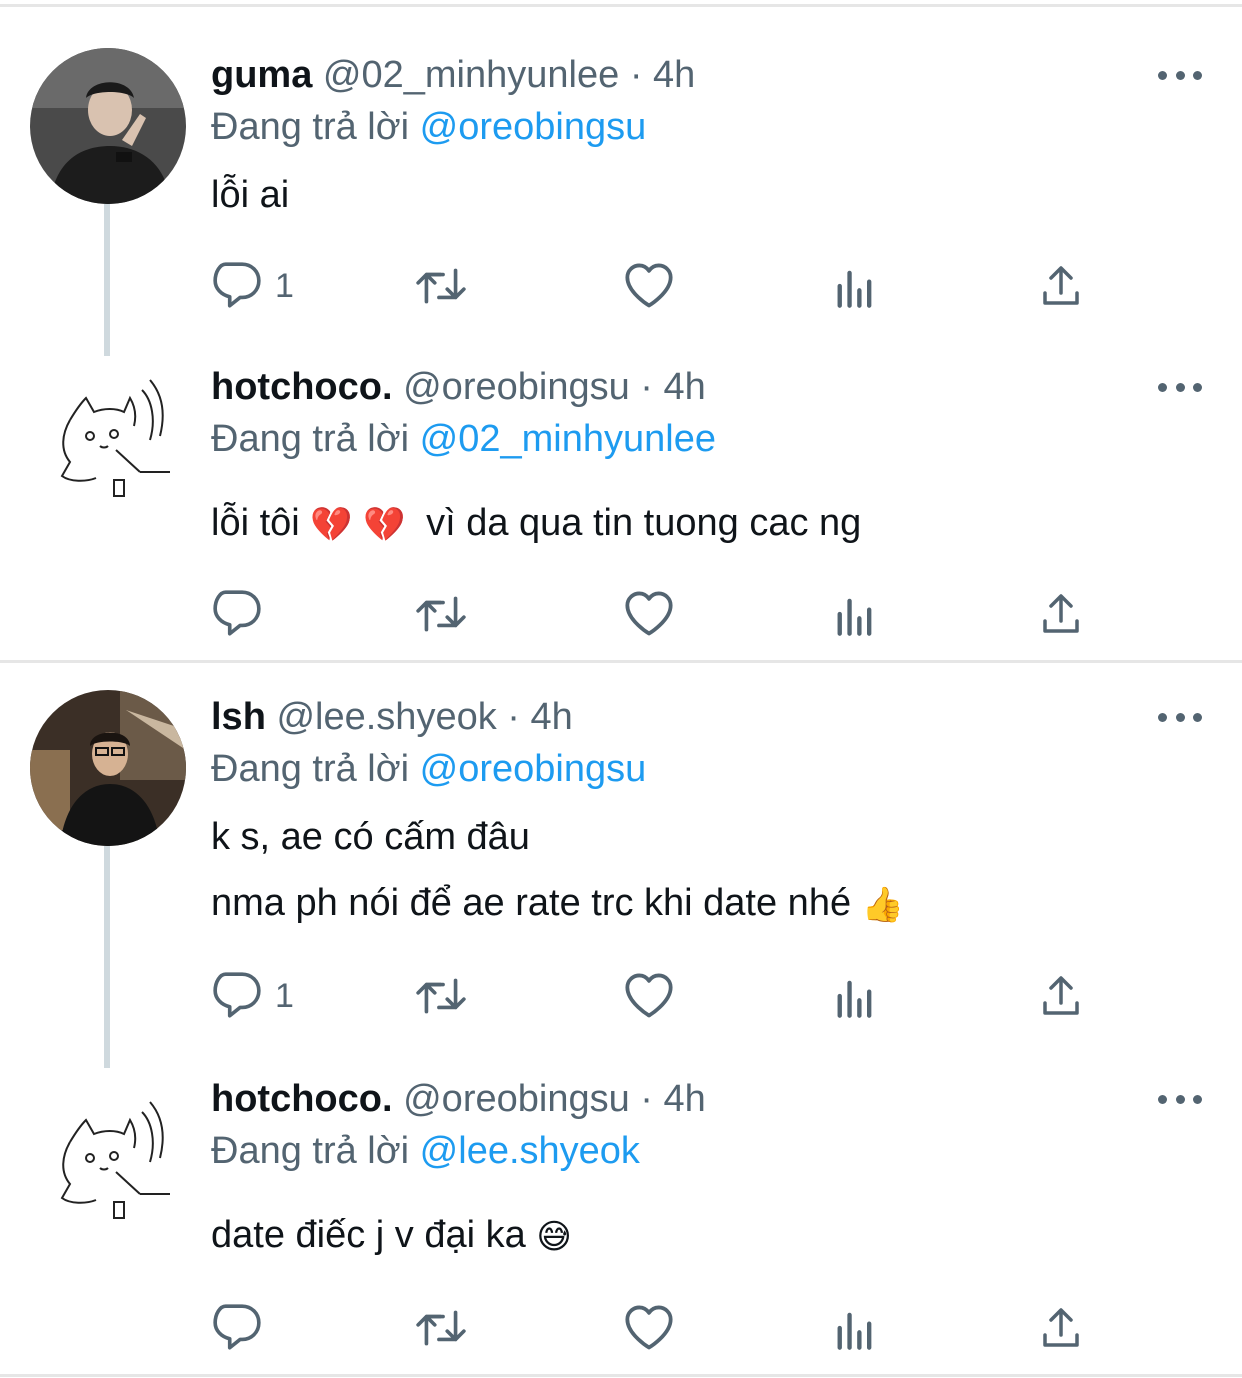  Describe the element at coordinates (621, 1375) in the screenshot. I see `bottom-divider` at that location.